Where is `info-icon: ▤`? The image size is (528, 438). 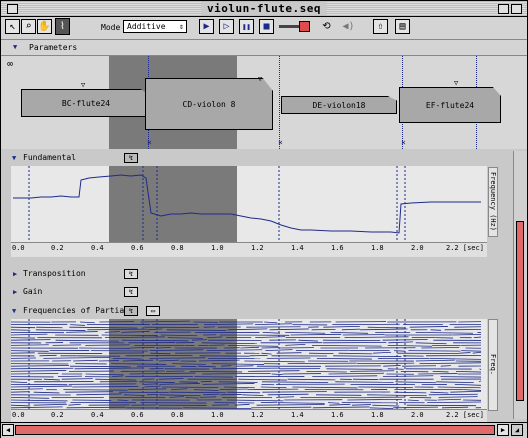 info-icon: ▤ is located at coordinates (402, 26).